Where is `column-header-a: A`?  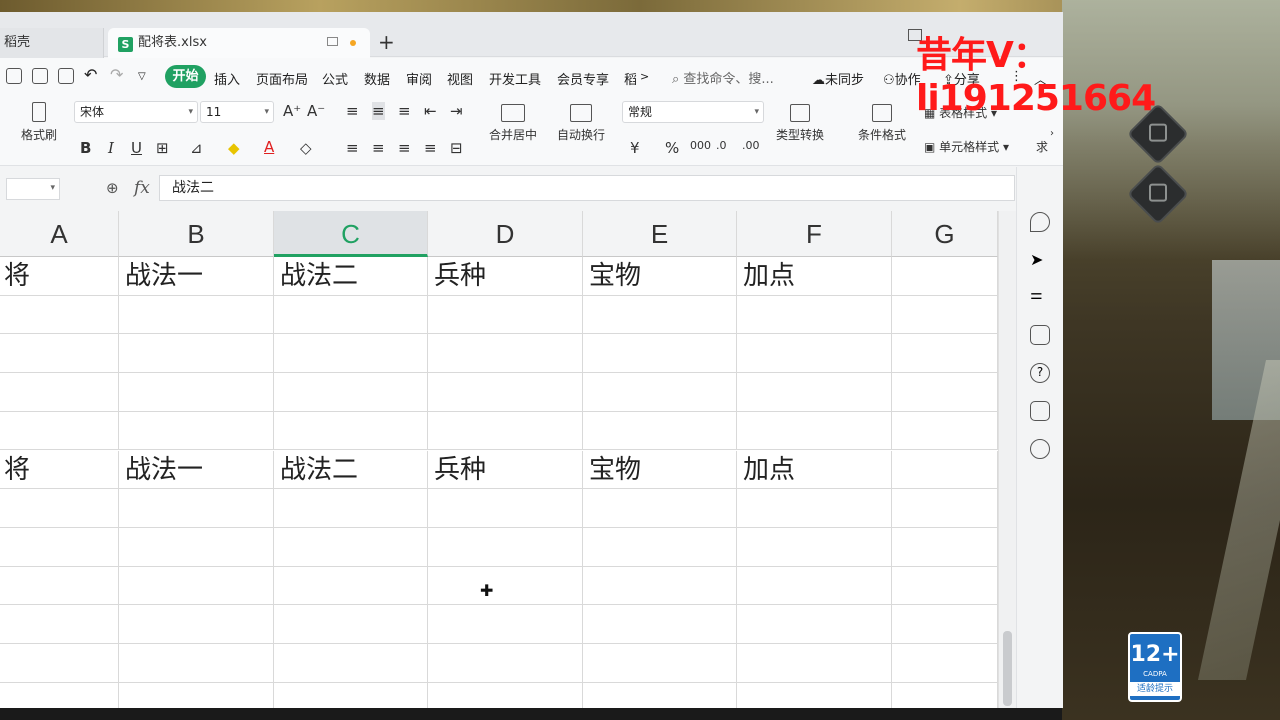 column-header-a: A is located at coordinates (59, 234).